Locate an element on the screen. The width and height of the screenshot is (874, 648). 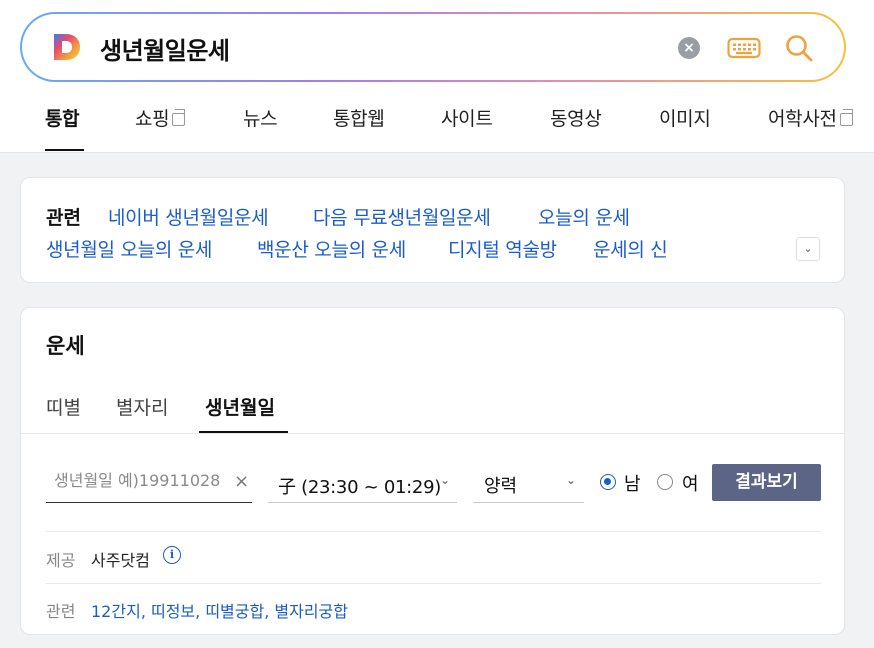
search-icon is located at coordinates (799, 48).